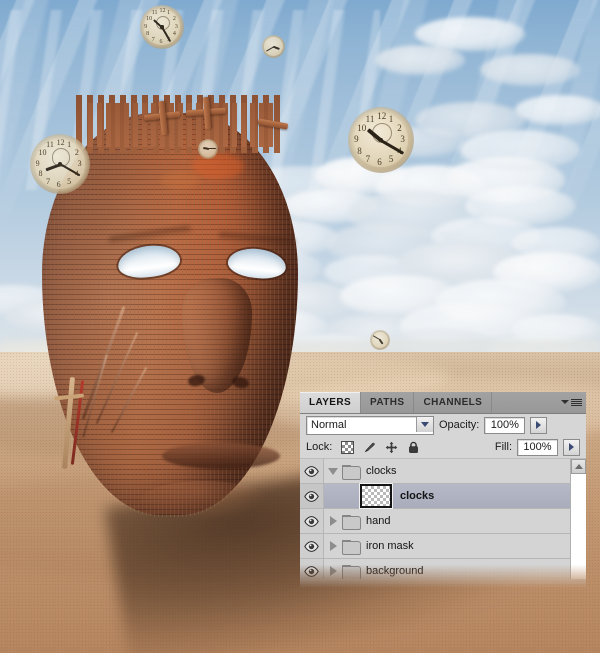 This screenshot has height=653, width=600. Describe the element at coordinates (571, 447) in the screenshot. I see `fill-stepper-icon` at that location.